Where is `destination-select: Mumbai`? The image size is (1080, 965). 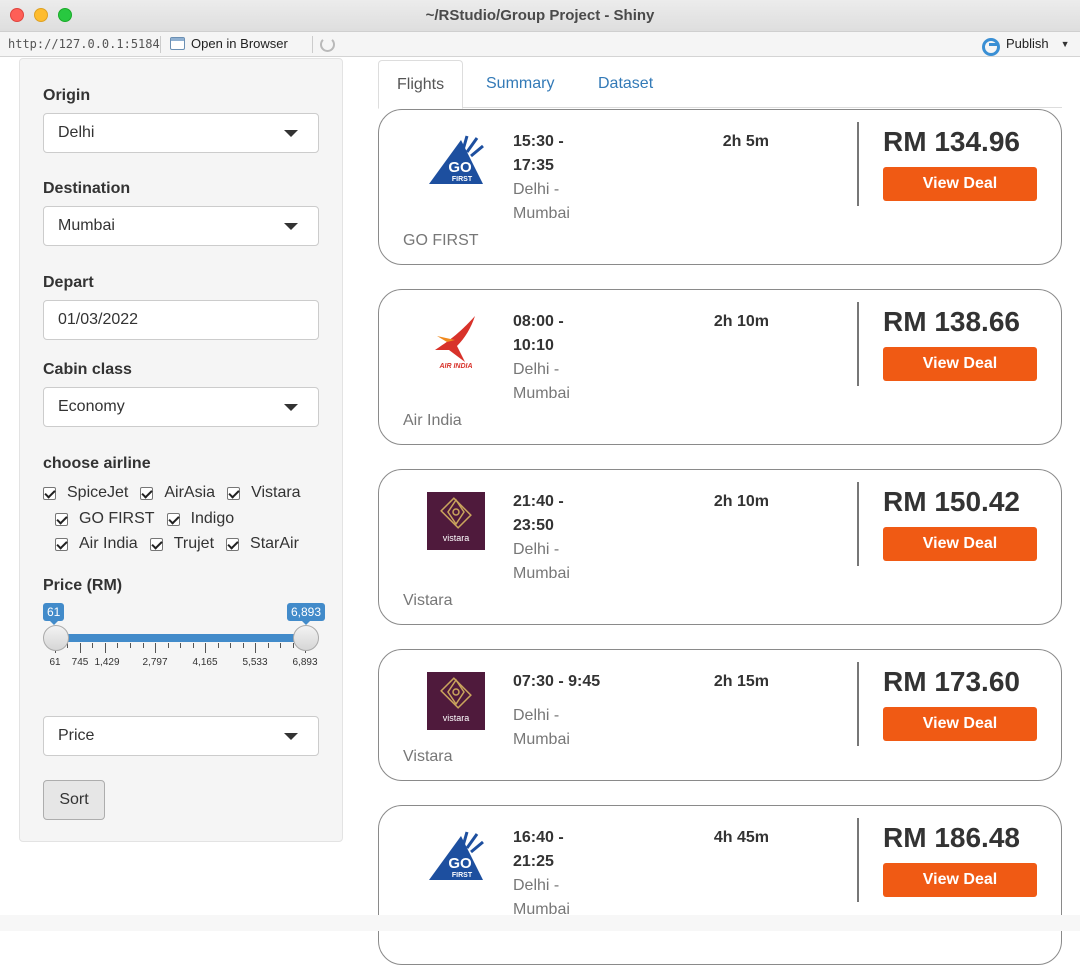 destination-select: Mumbai is located at coordinates (181, 226).